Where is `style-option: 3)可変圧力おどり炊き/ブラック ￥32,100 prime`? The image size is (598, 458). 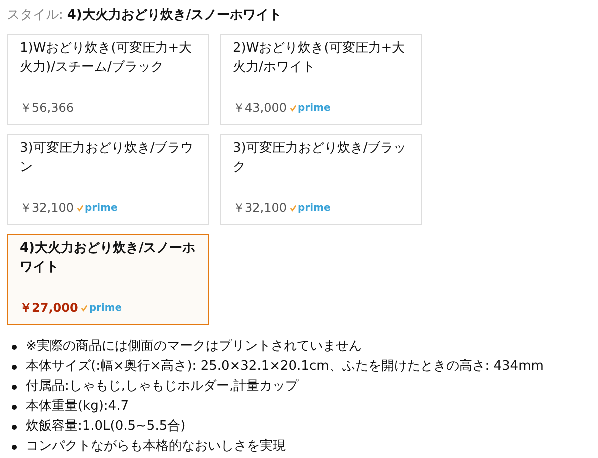
style-option: 3)可変圧力おどり炊き/ブラック ￥32,100 prime is located at coordinates (321, 179).